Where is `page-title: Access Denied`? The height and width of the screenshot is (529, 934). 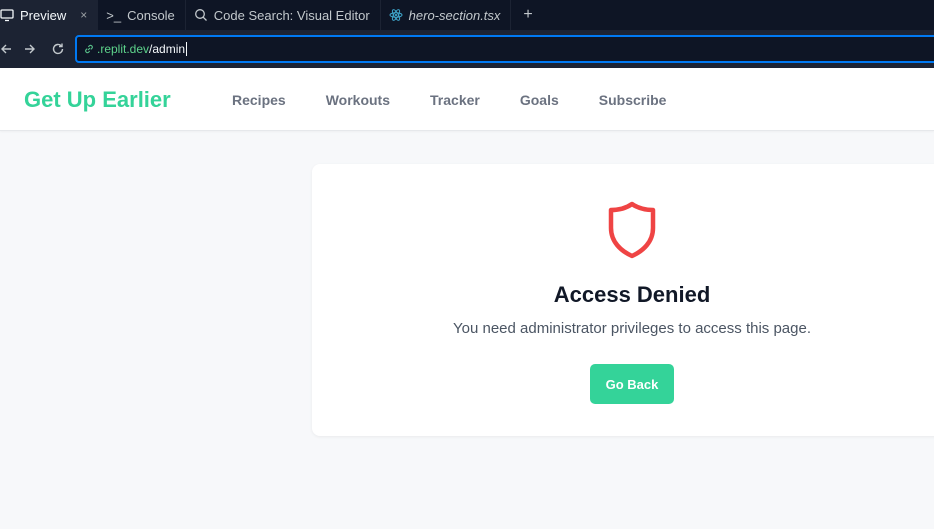 page-title: Access Denied is located at coordinates (632, 294).